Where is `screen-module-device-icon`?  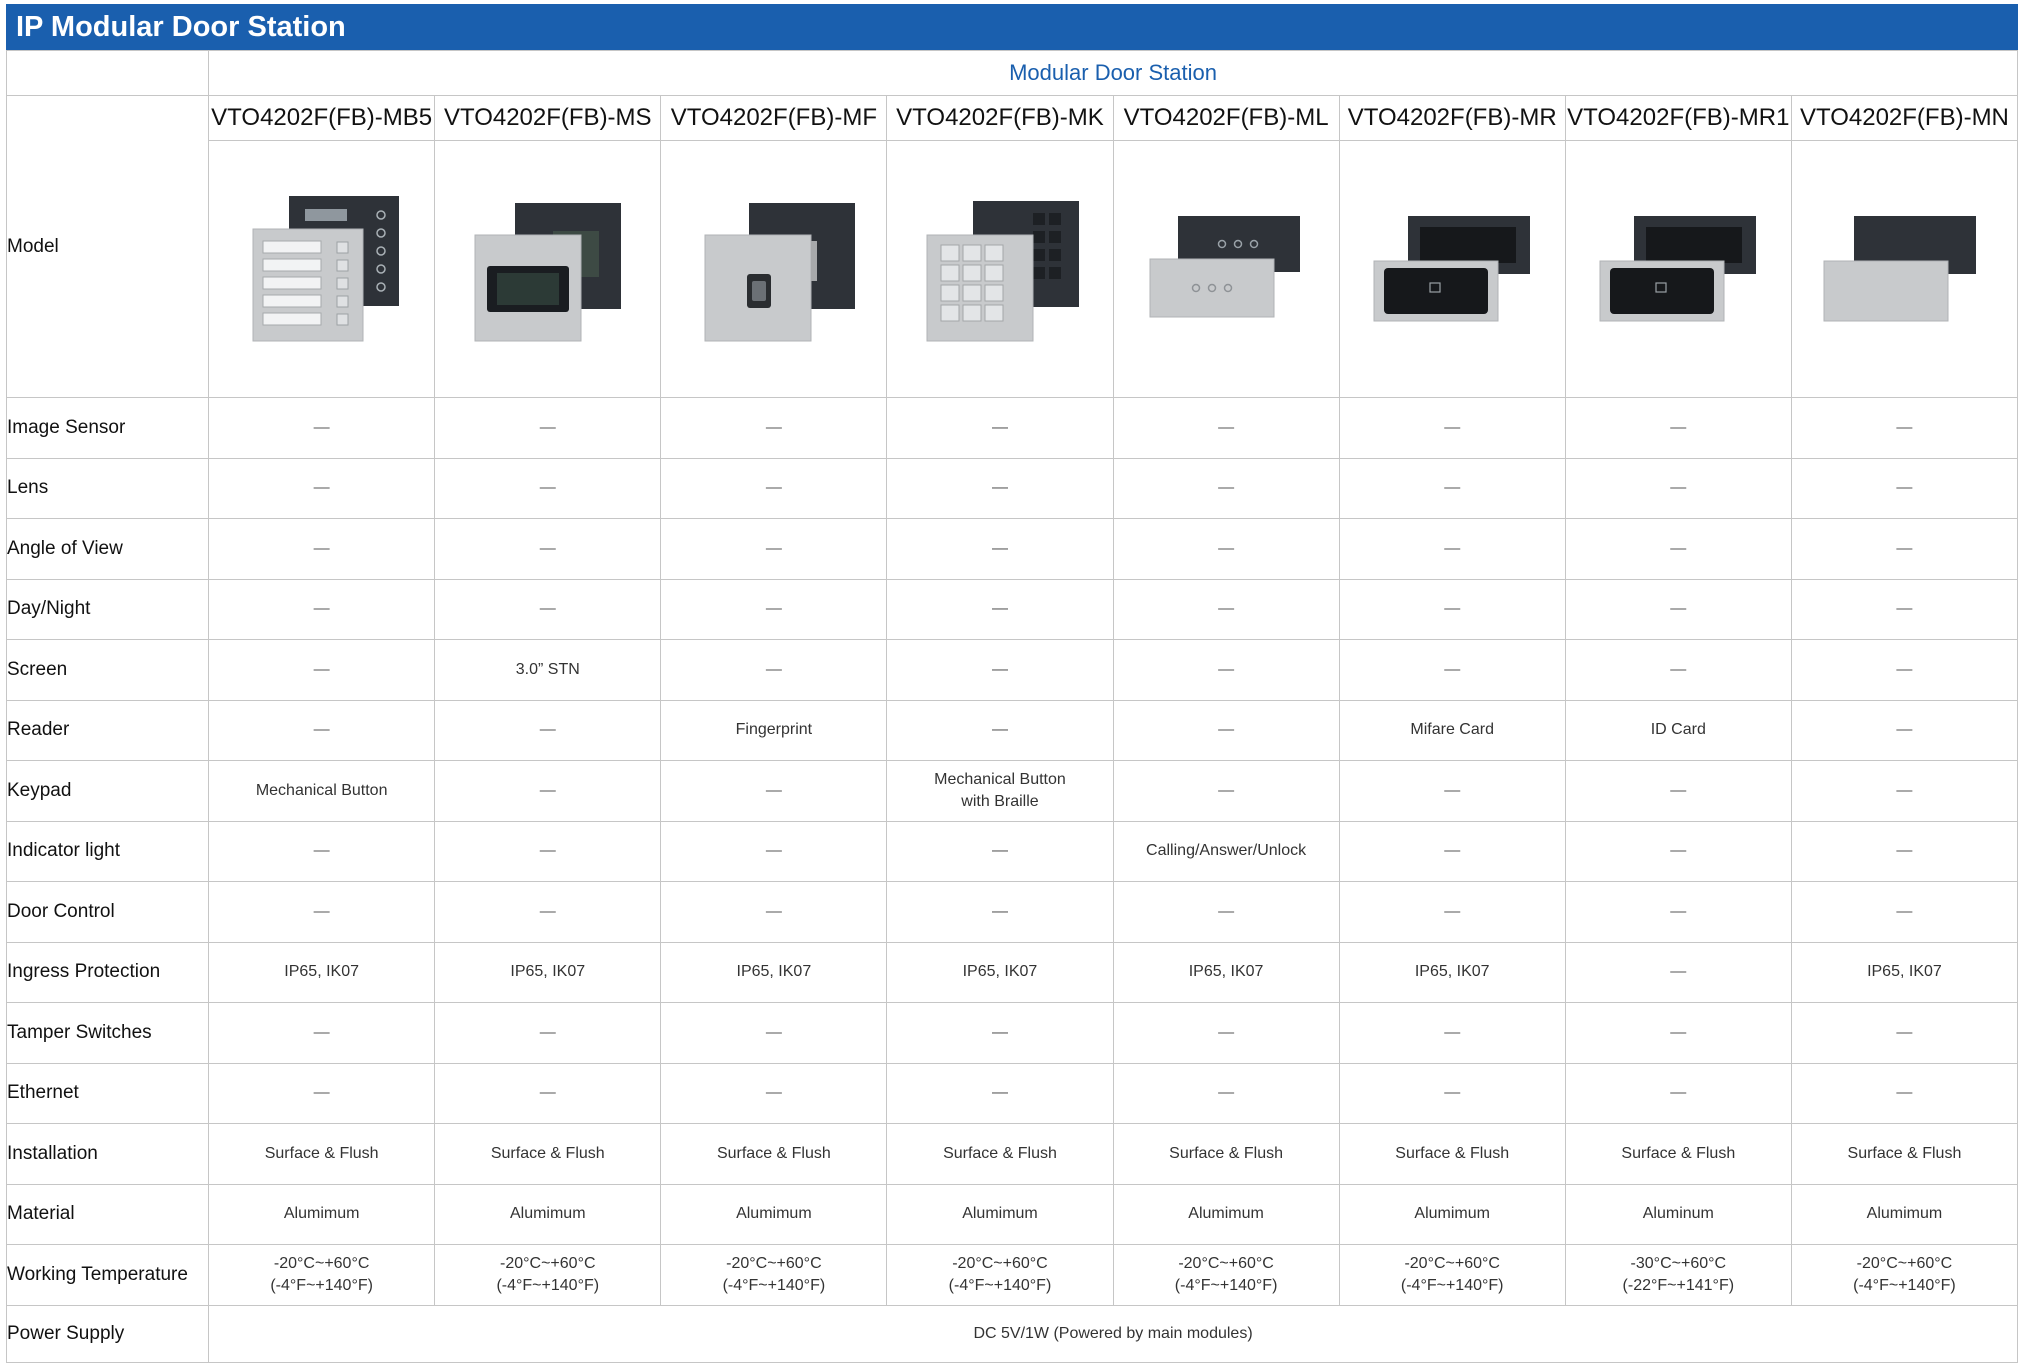
screen-module-device-icon is located at coordinates (548, 272).